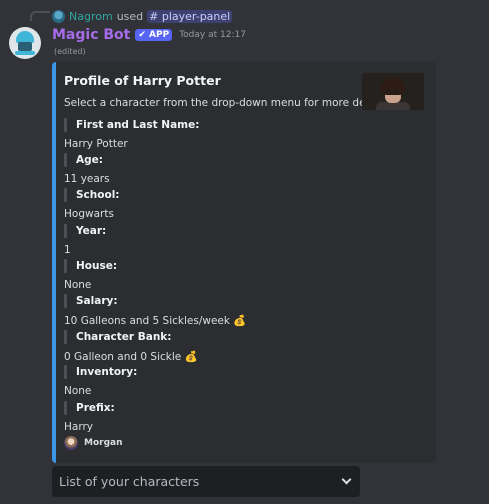 The width and height of the screenshot is (489, 504). What do you see at coordinates (214, 134) in the screenshot?
I see `field-full-name: First and Last Name: Harry Potter` at bounding box center [214, 134].